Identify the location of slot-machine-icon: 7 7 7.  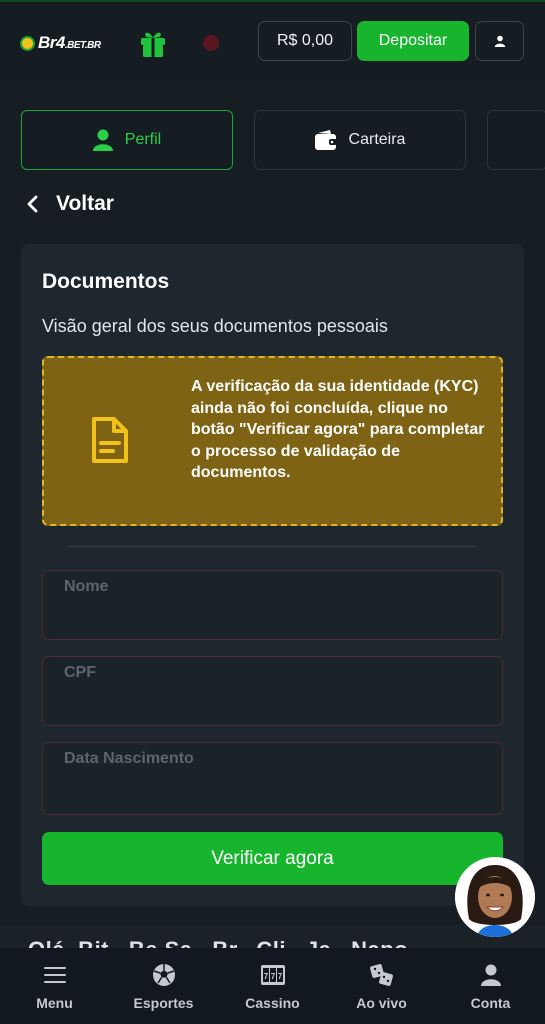
(273, 975).